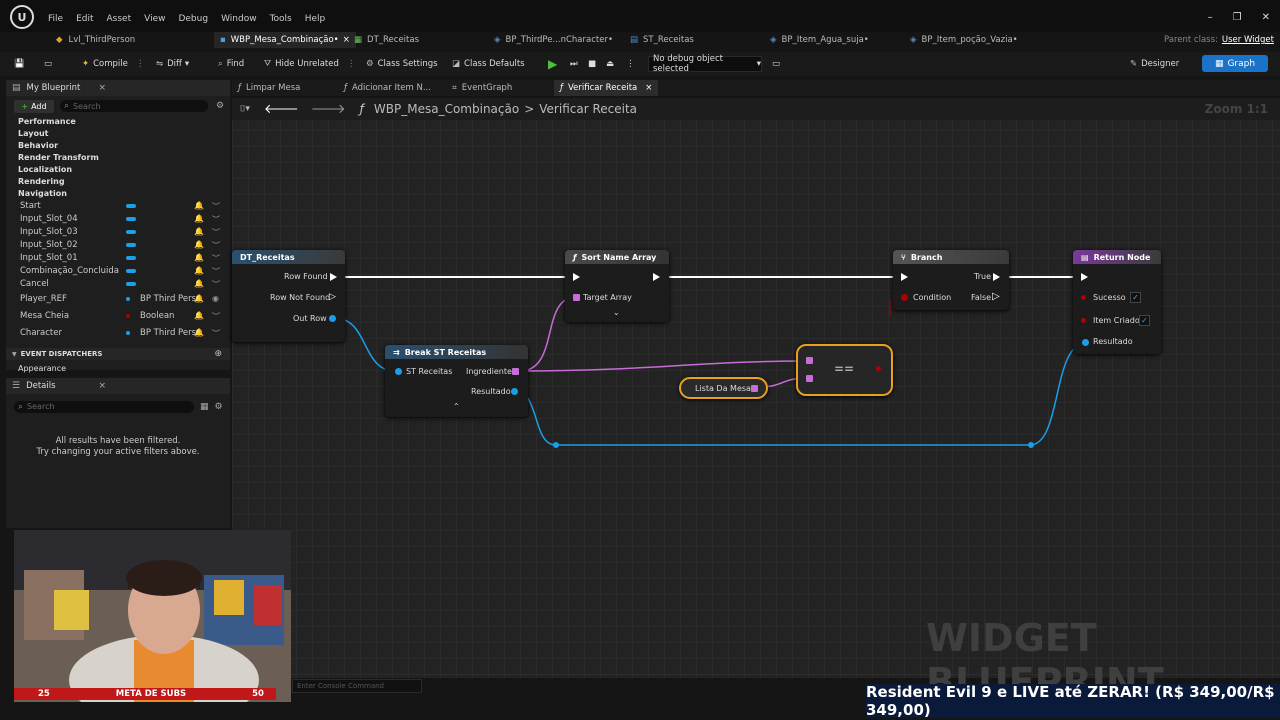  Describe the element at coordinates (616, 312) in the screenshot. I see `chevron-down-icon: ⌄` at that location.